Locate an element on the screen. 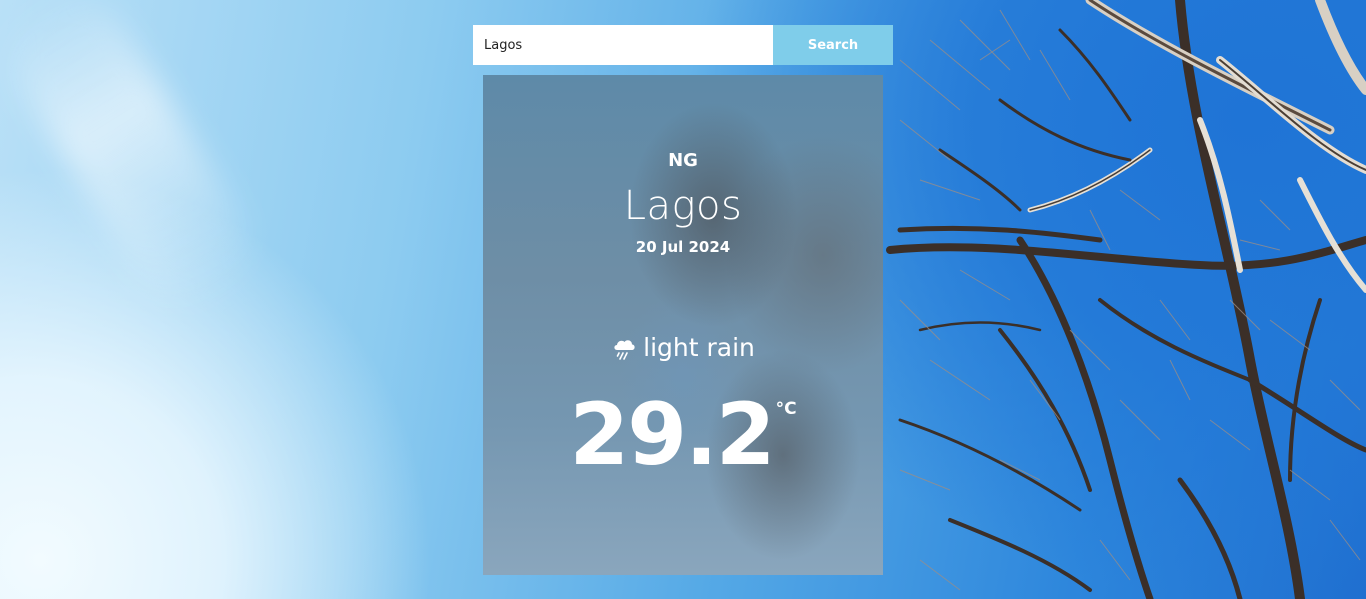 The image size is (1366, 599). city-name: Lagos is located at coordinates (683, 206).